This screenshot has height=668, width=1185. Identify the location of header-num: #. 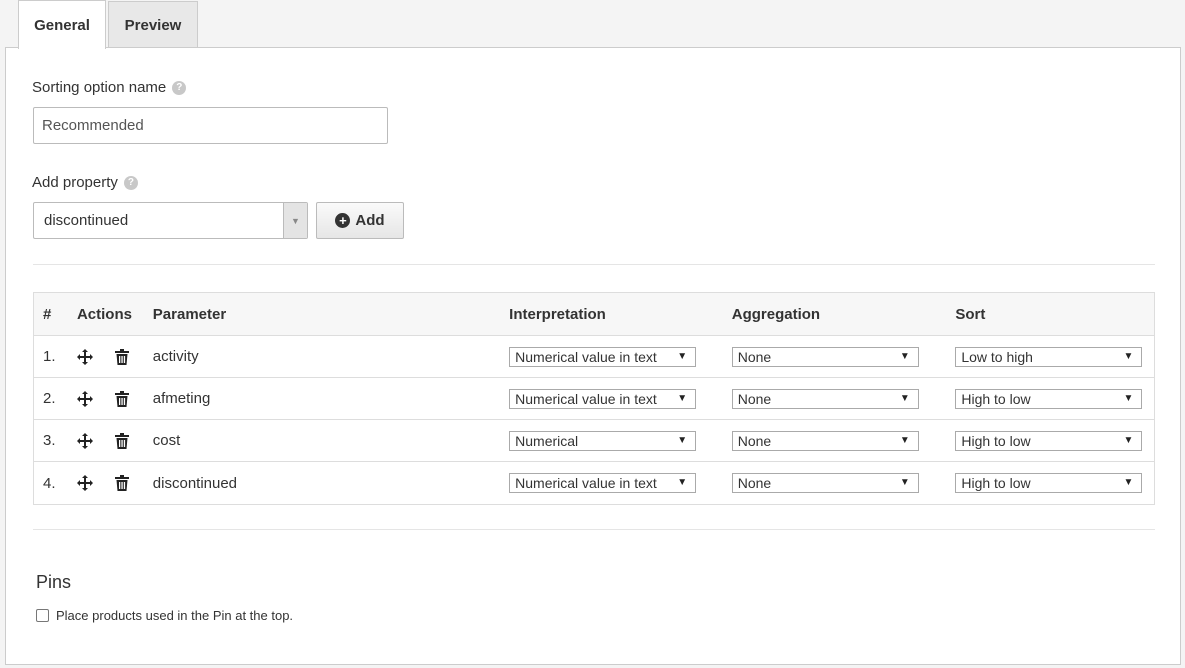
(47, 314).